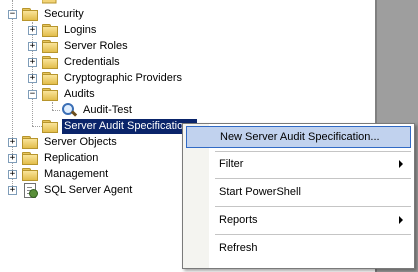  I want to click on menu-item-filter: Filter, so click(298, 164).